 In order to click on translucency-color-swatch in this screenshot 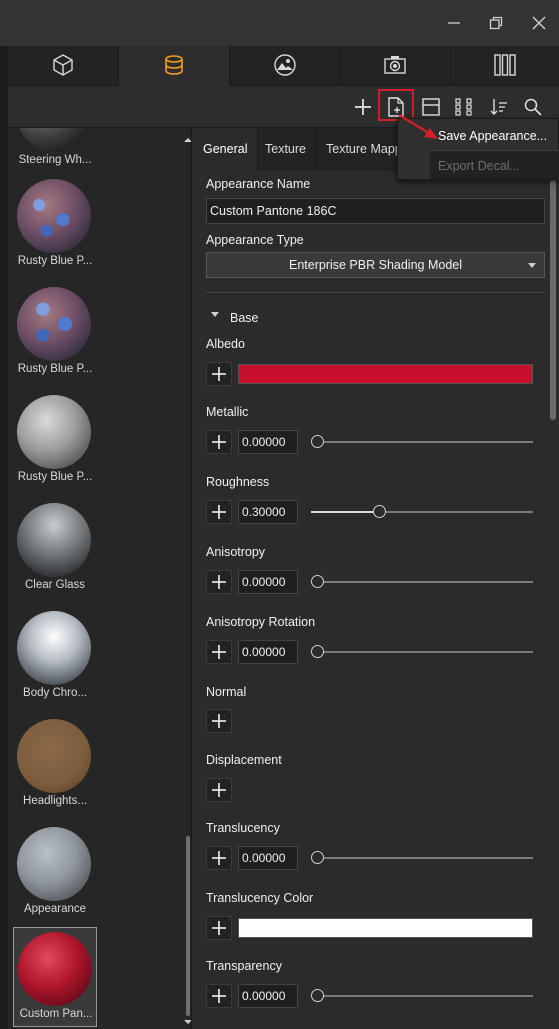, I will do `click(385, 928)`.